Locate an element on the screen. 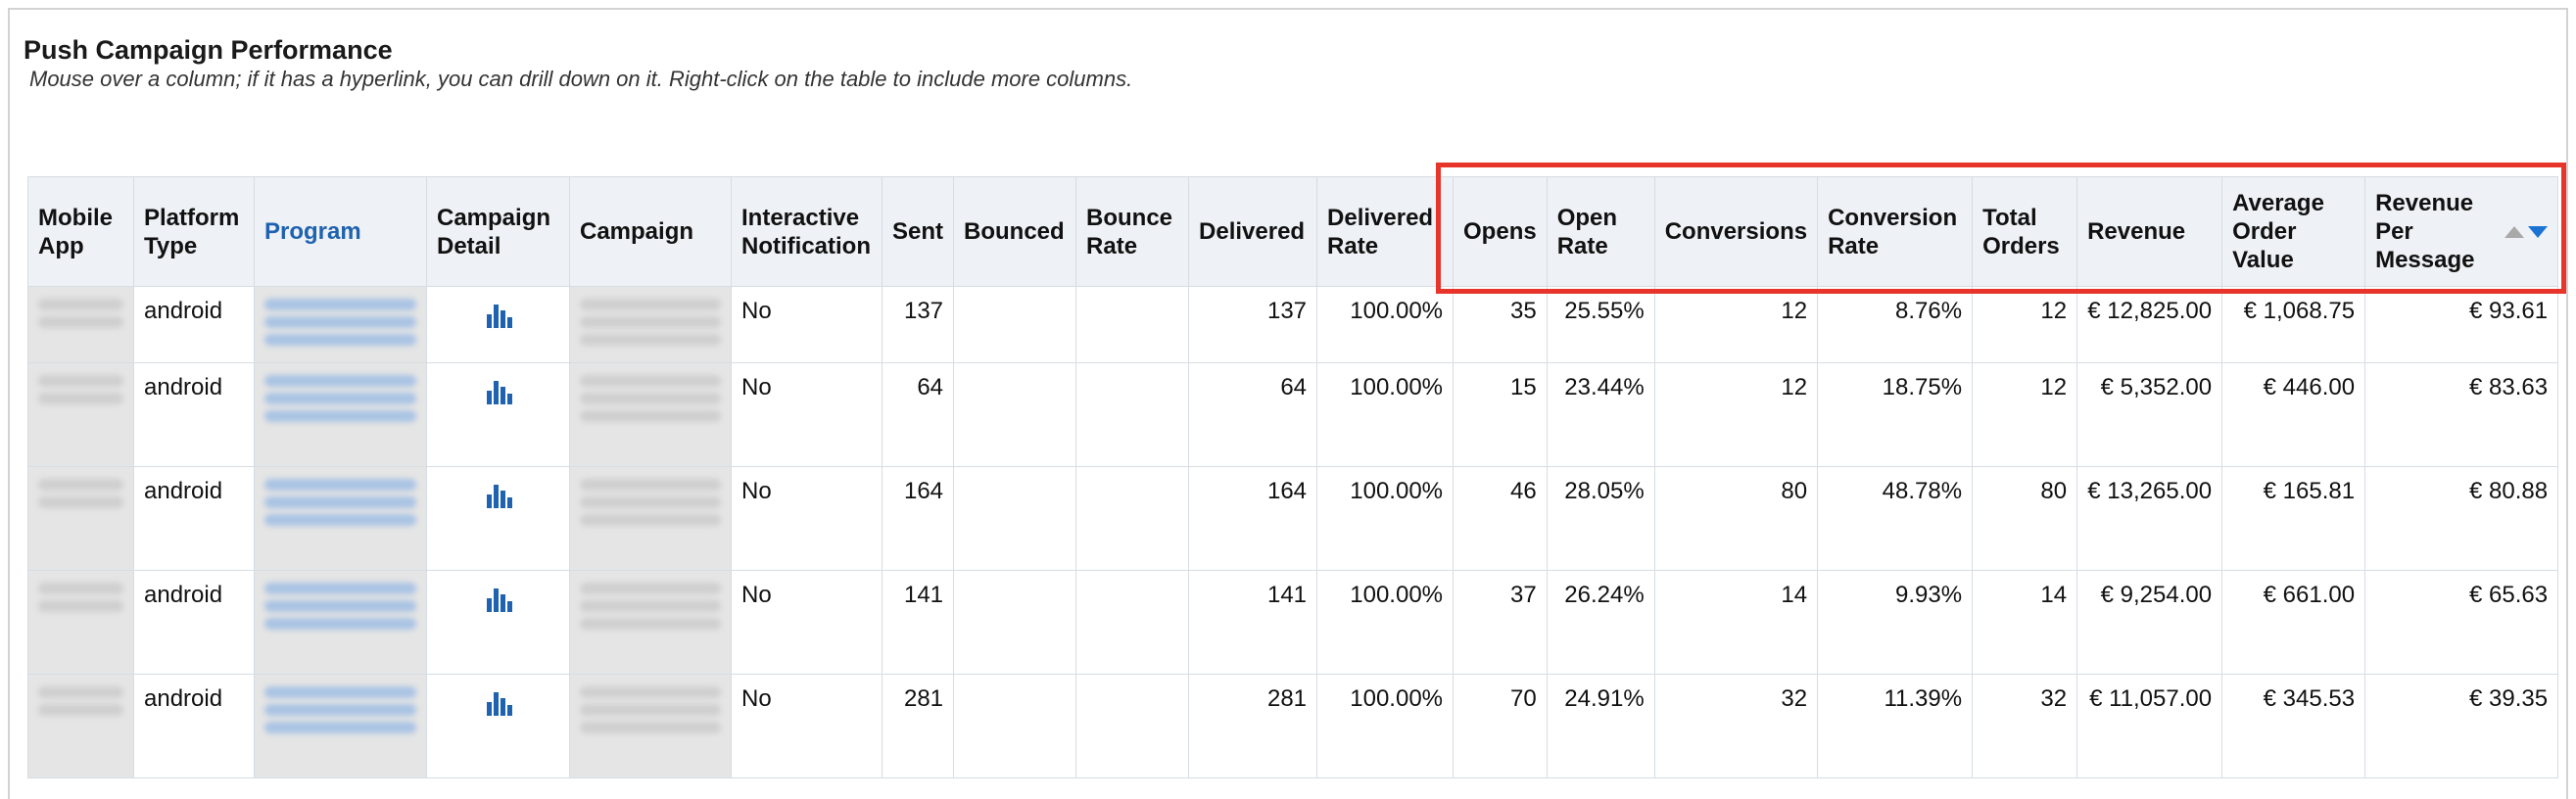  cell-revenue-per-message: € 65.63 is located at coordinates (2461, 622).